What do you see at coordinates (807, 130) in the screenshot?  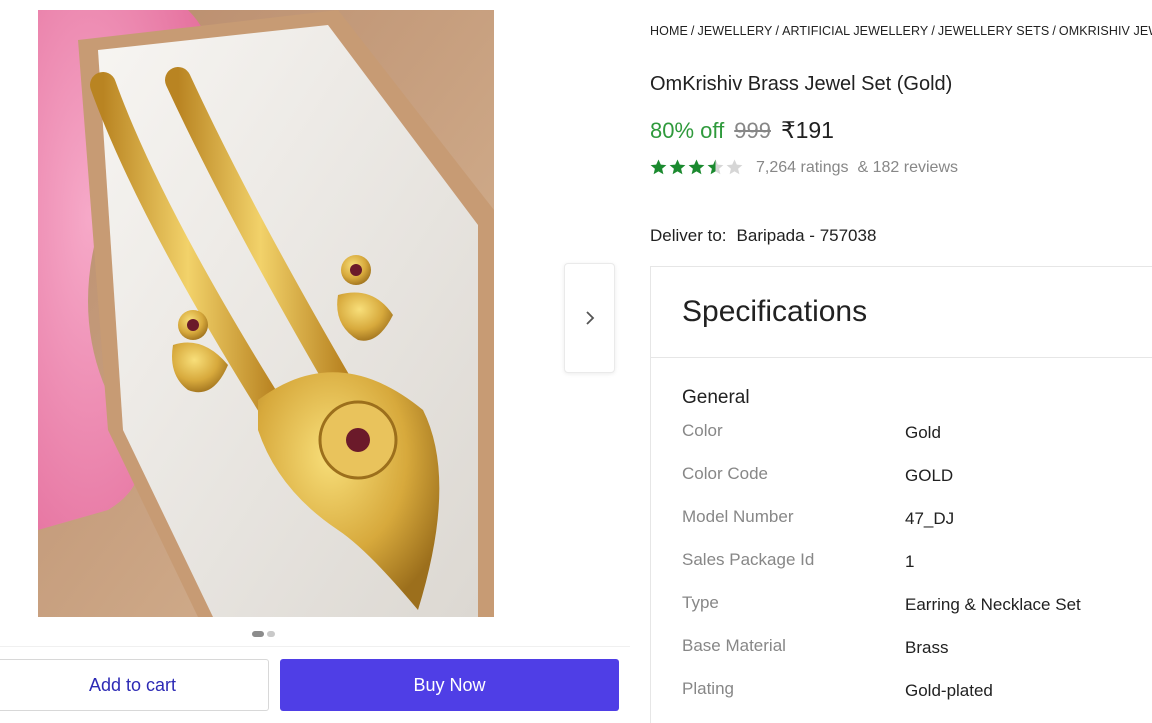 I see `selling-price: ₹191` at bounding box center [807, 130].